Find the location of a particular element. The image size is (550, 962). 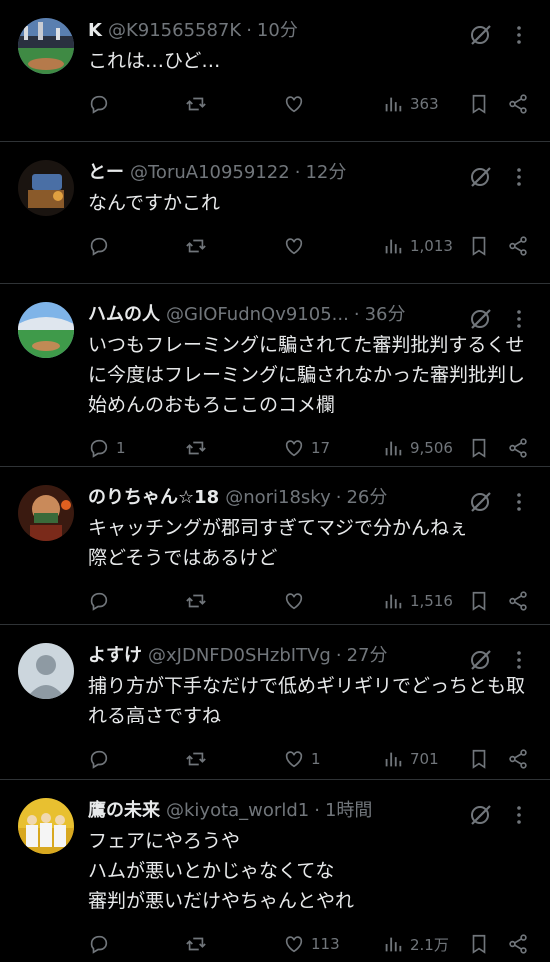

timestamp: 10分 is located at coordinates (277, 31).